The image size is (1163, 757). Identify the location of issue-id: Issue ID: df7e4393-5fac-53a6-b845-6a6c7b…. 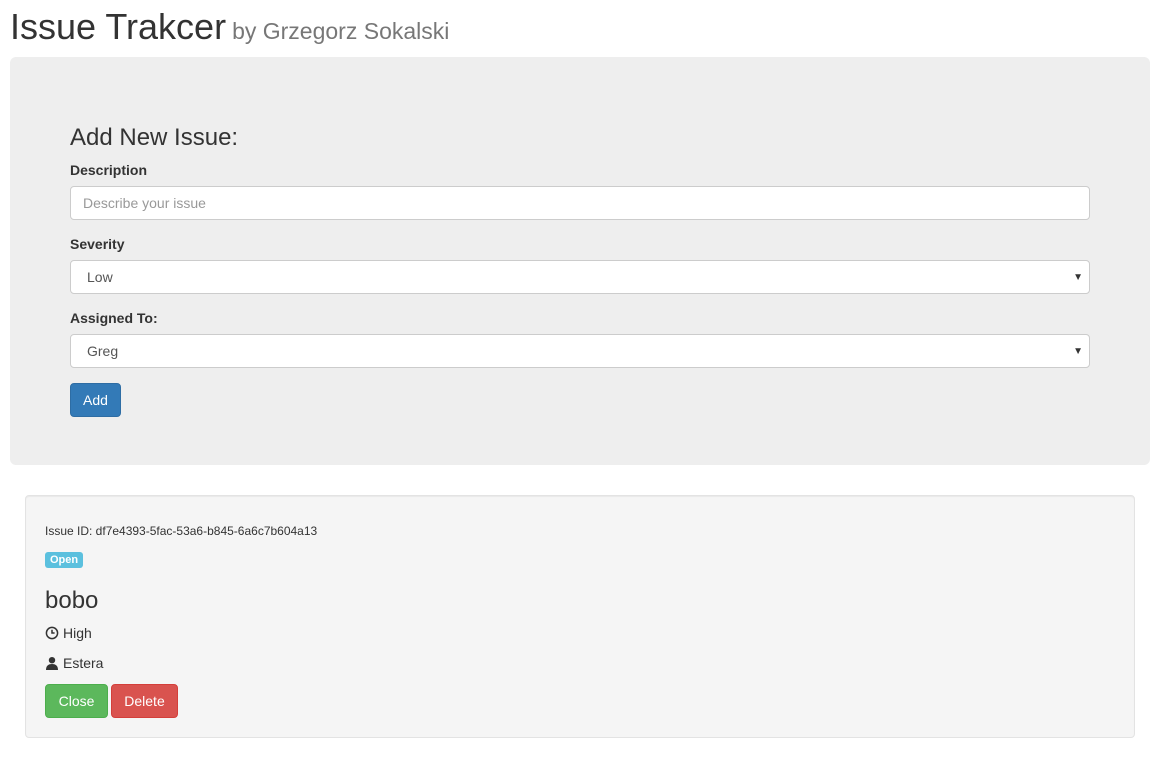
(181, 531).